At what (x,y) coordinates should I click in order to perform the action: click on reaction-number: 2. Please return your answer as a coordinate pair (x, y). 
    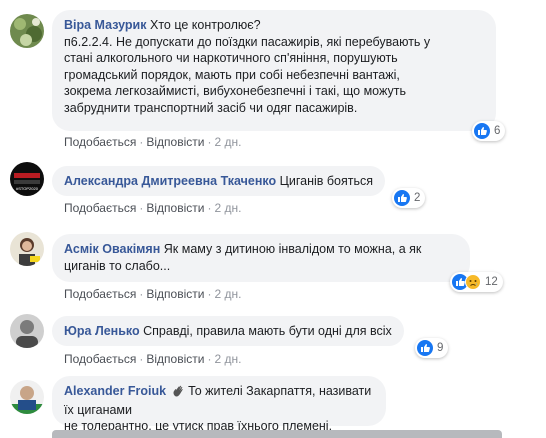
    Looking at the image, I should click on (417, 198).